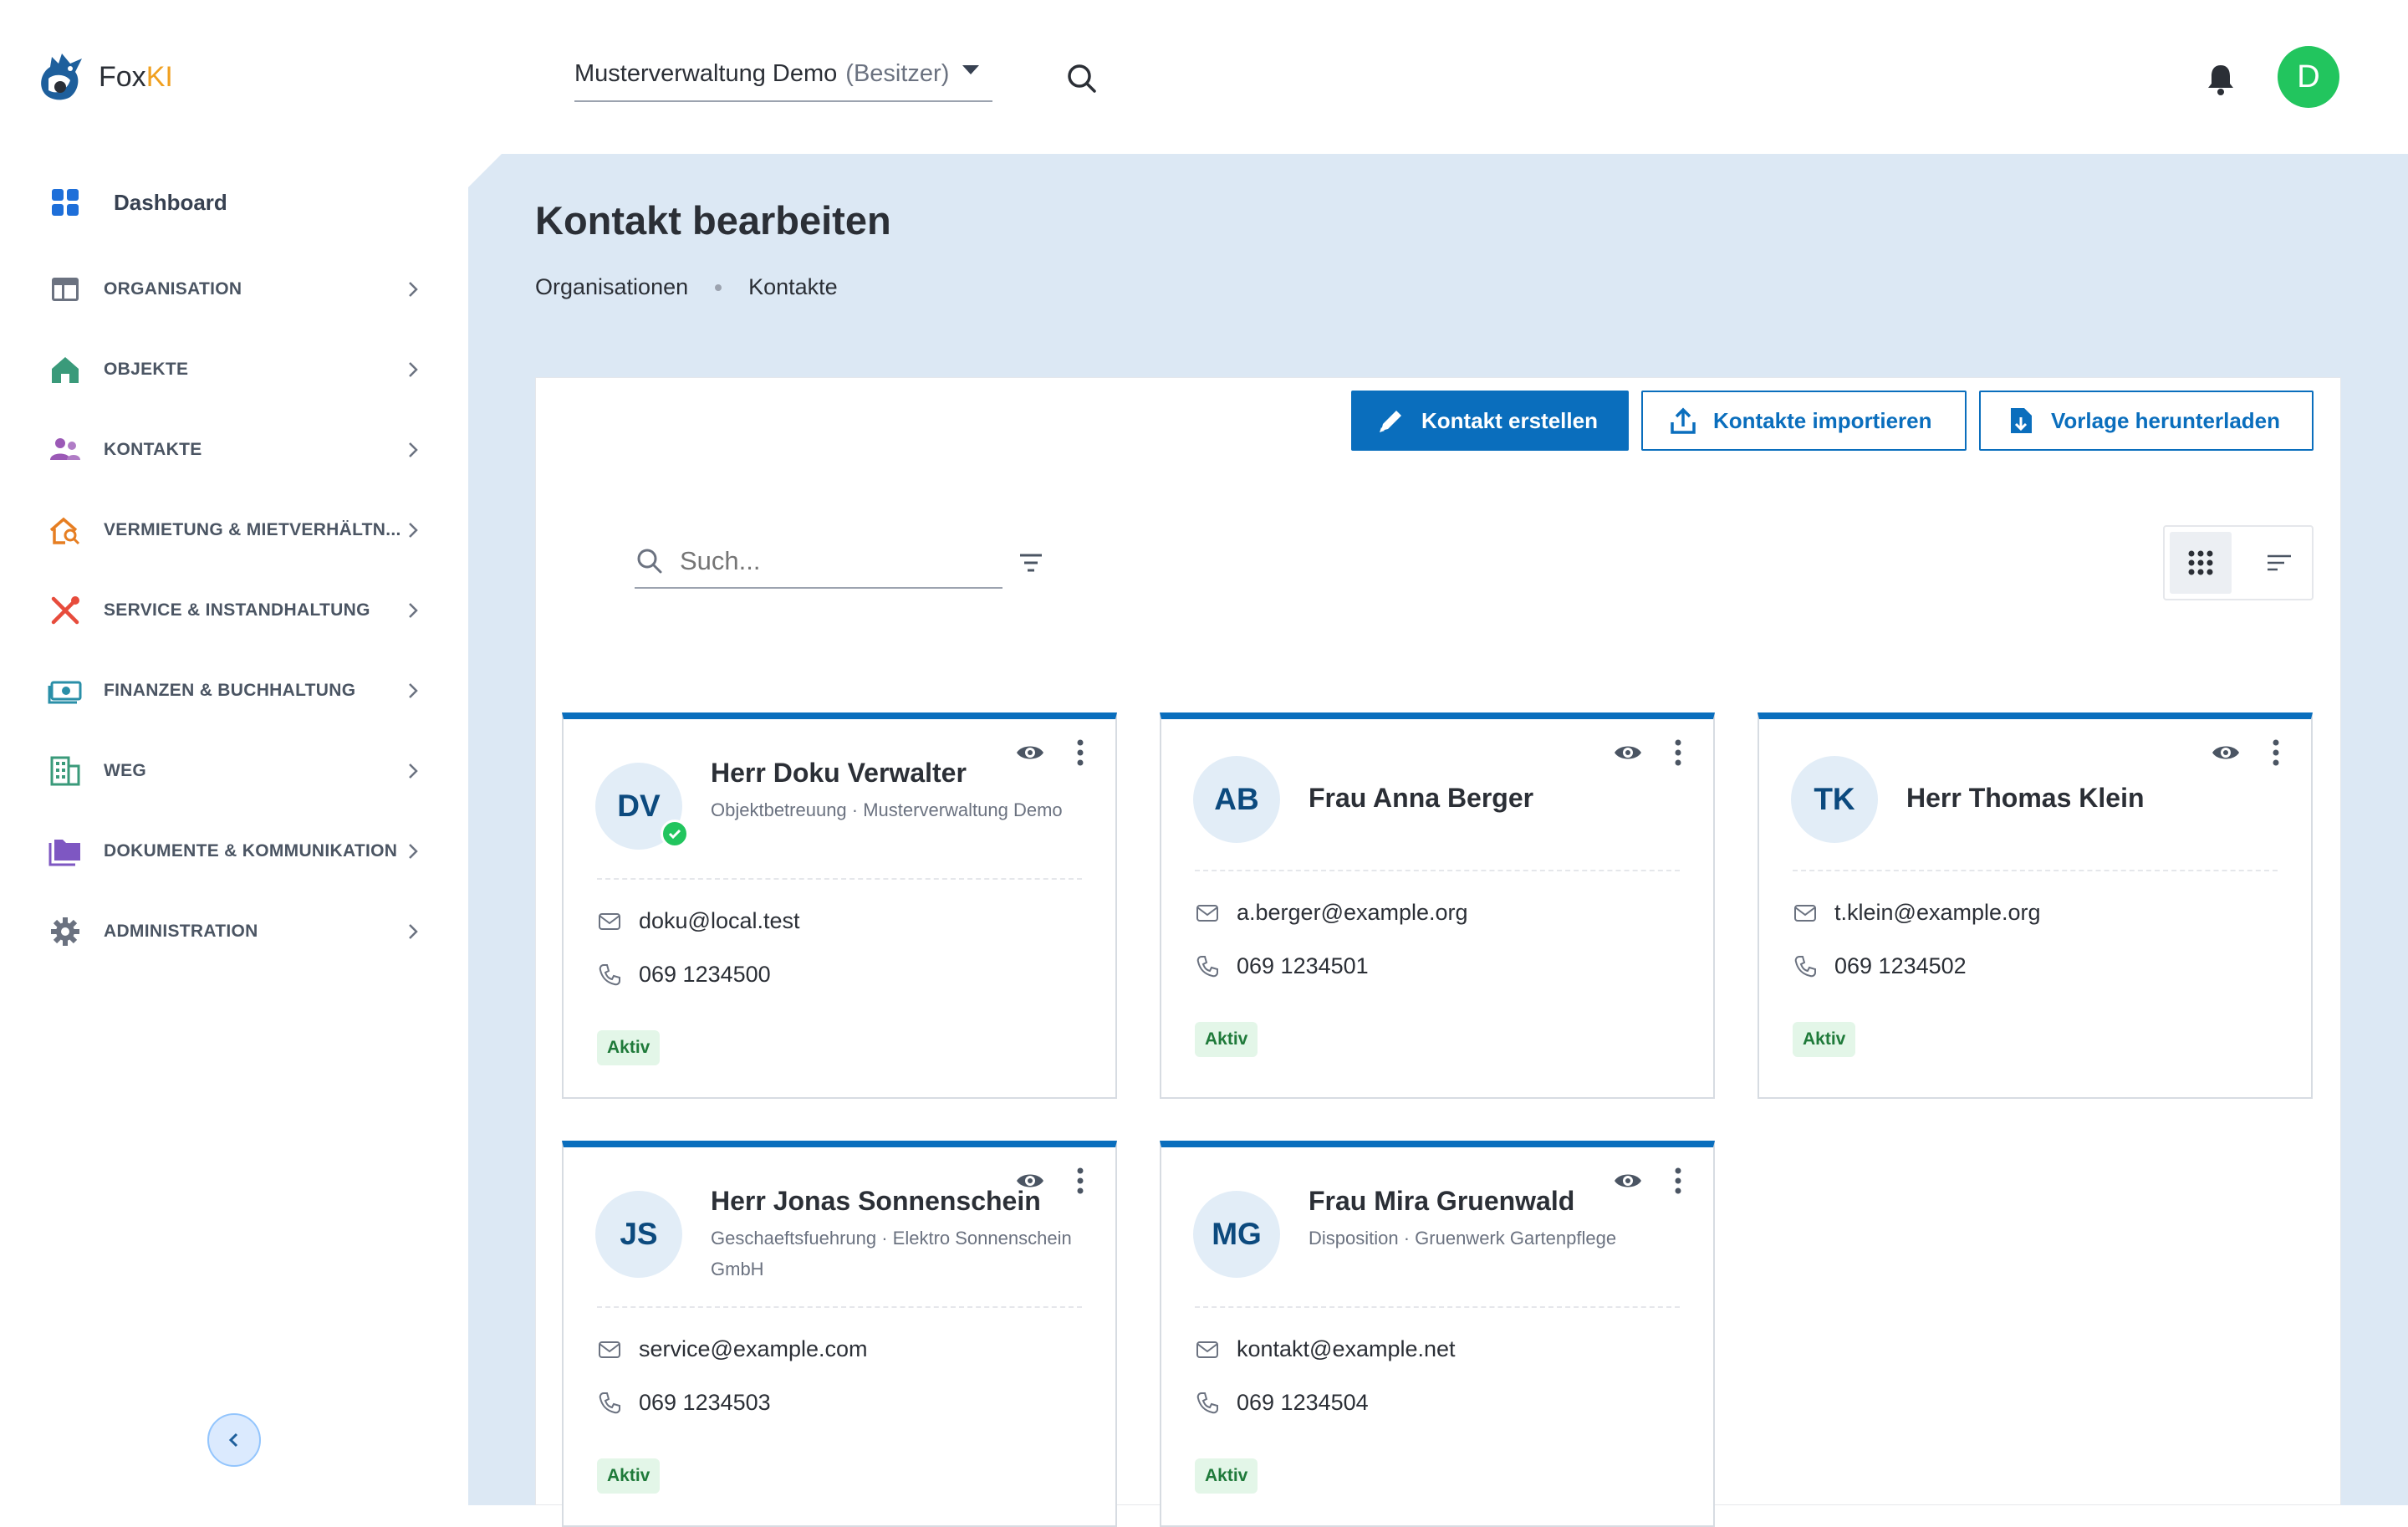 Image resolution: width=2408 pixels, height=1527 pixels. Describe the element at coordinates (65, 771) in the screenshot. I see `building-icon` at that location.